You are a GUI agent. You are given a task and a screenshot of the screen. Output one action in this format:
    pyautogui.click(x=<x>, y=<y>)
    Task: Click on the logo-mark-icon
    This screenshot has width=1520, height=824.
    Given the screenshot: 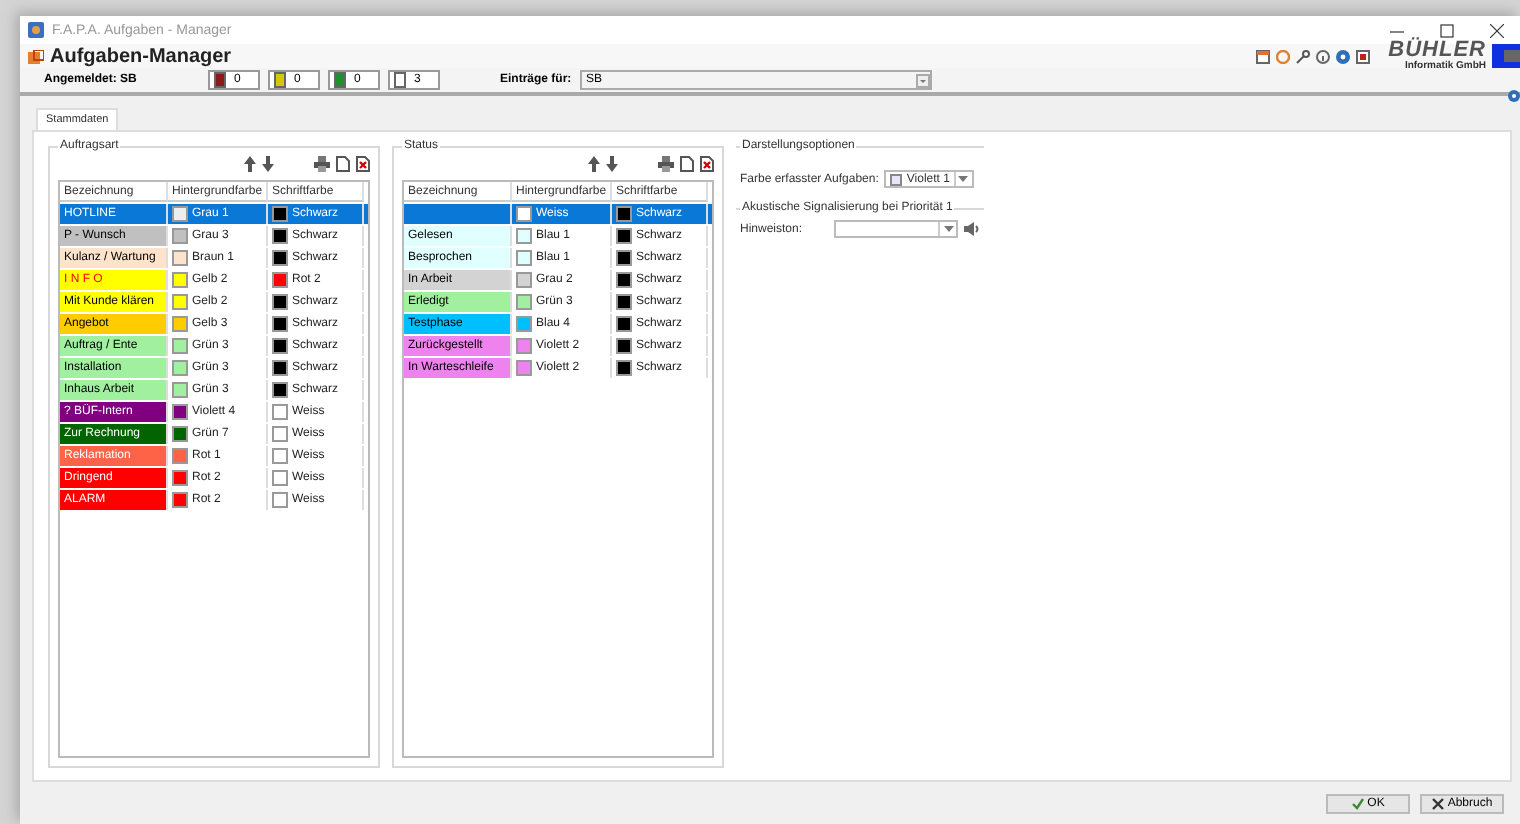 What is the action you would take?
    pyautogui.click(x=1506, y=56)
    